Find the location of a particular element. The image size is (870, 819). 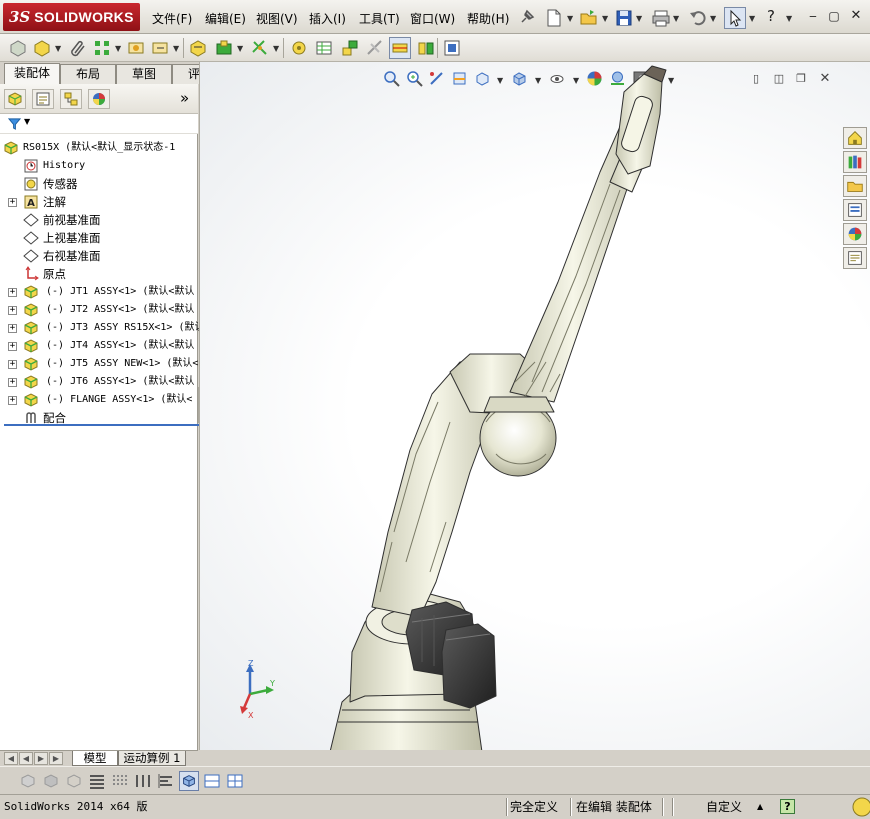

menu-tools: 工具(T) is located at coordinates (379, 18).